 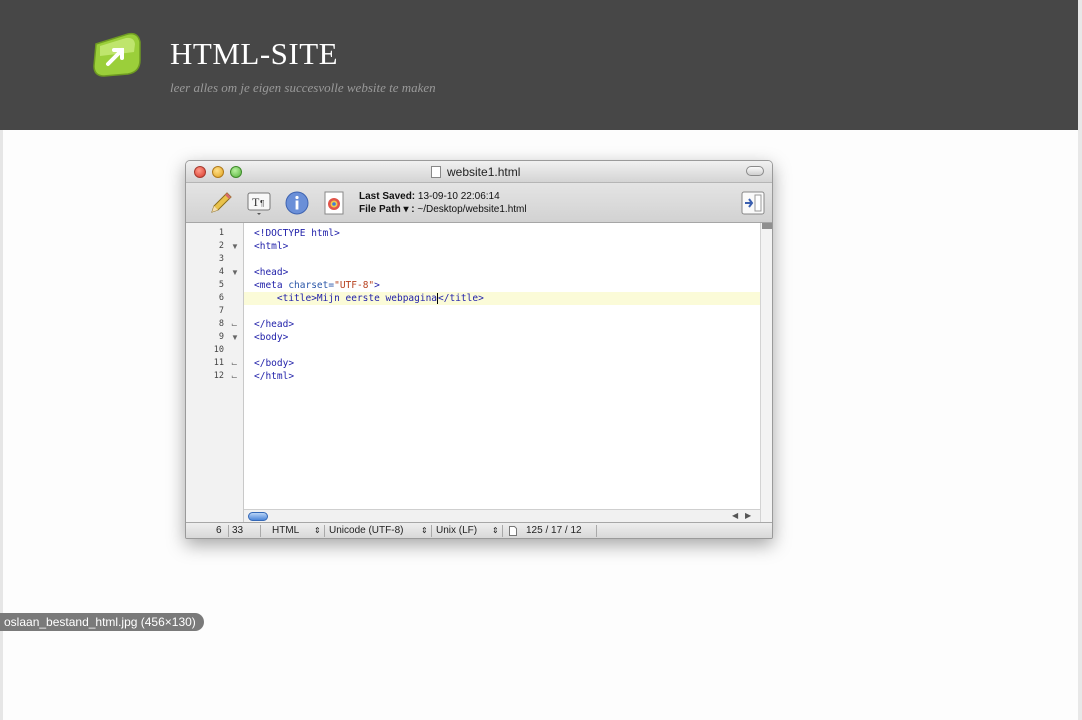 What do you see at coordinates (221, 233) in the screenshot?
I see `line-number: 1` at bounding box center [221, 233].